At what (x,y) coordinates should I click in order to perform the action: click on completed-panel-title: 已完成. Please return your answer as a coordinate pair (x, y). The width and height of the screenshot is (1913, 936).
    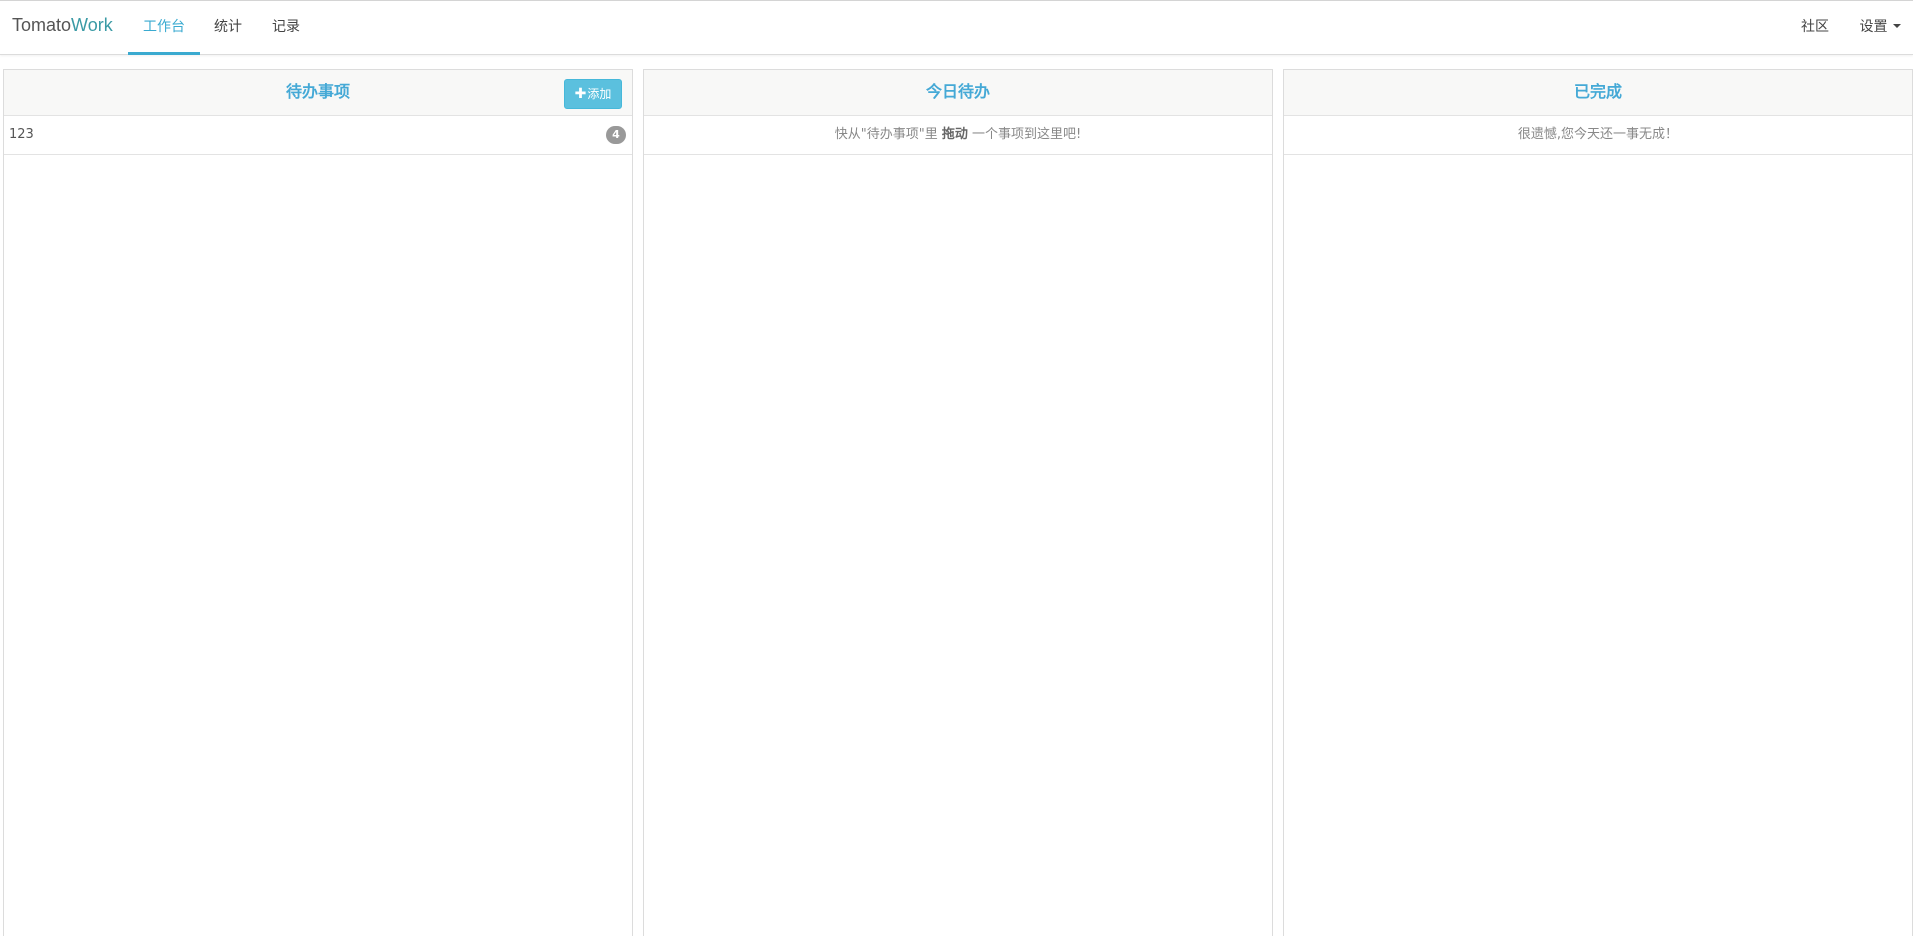
    Looking at the image, I should click on (1597, 91).